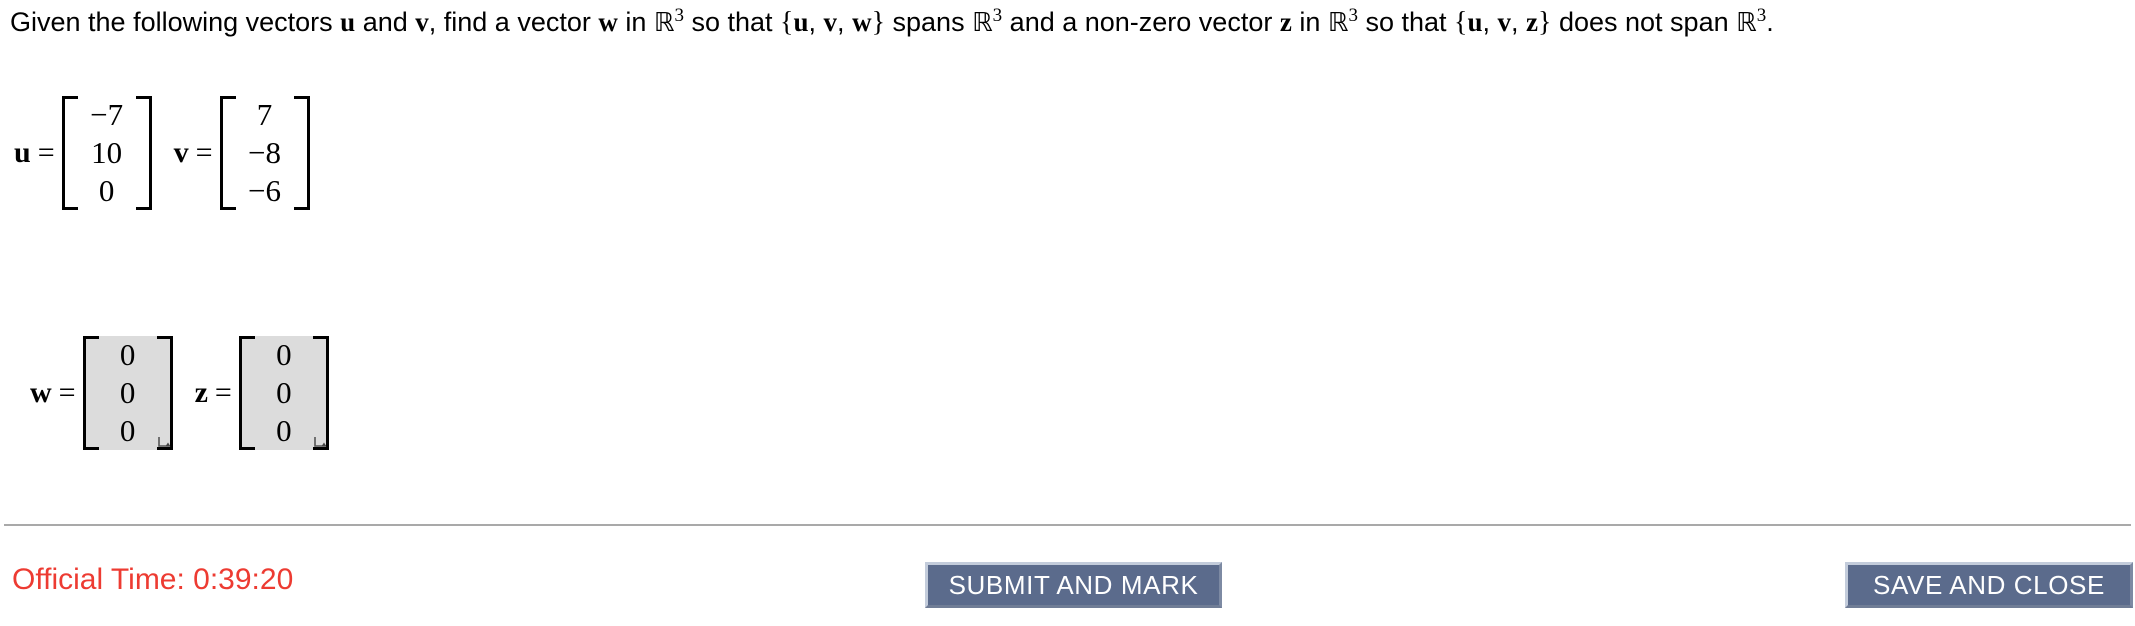  Describe the element at coordinates (107, 114) in the screenshot. I see `matrix-cell: −7` at that location.